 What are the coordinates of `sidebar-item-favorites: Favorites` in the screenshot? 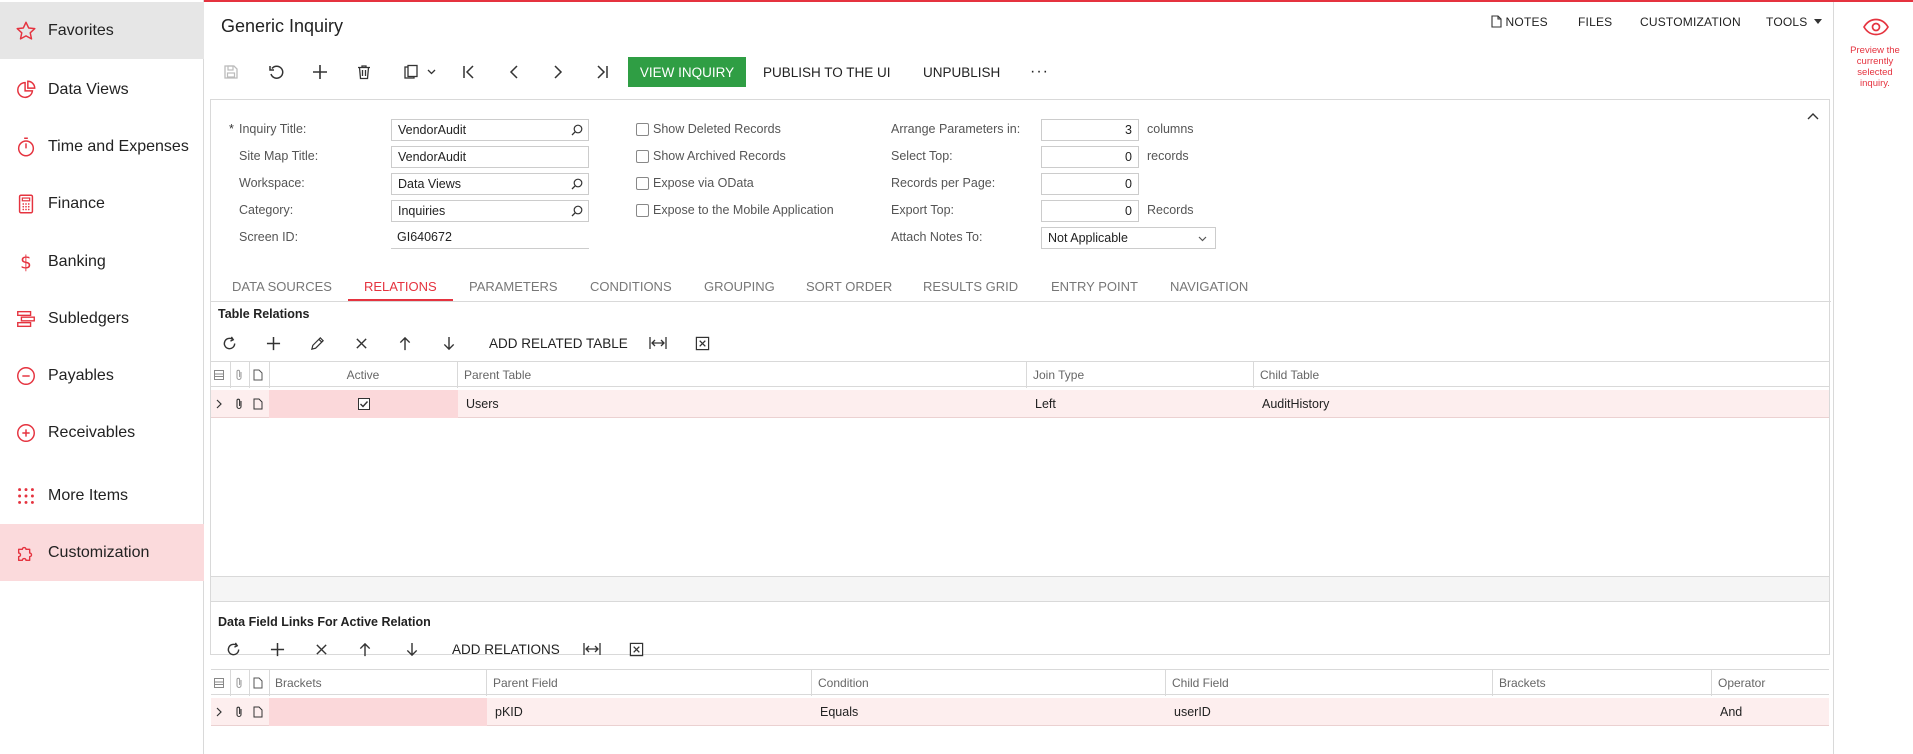 It's located at (102, 30).